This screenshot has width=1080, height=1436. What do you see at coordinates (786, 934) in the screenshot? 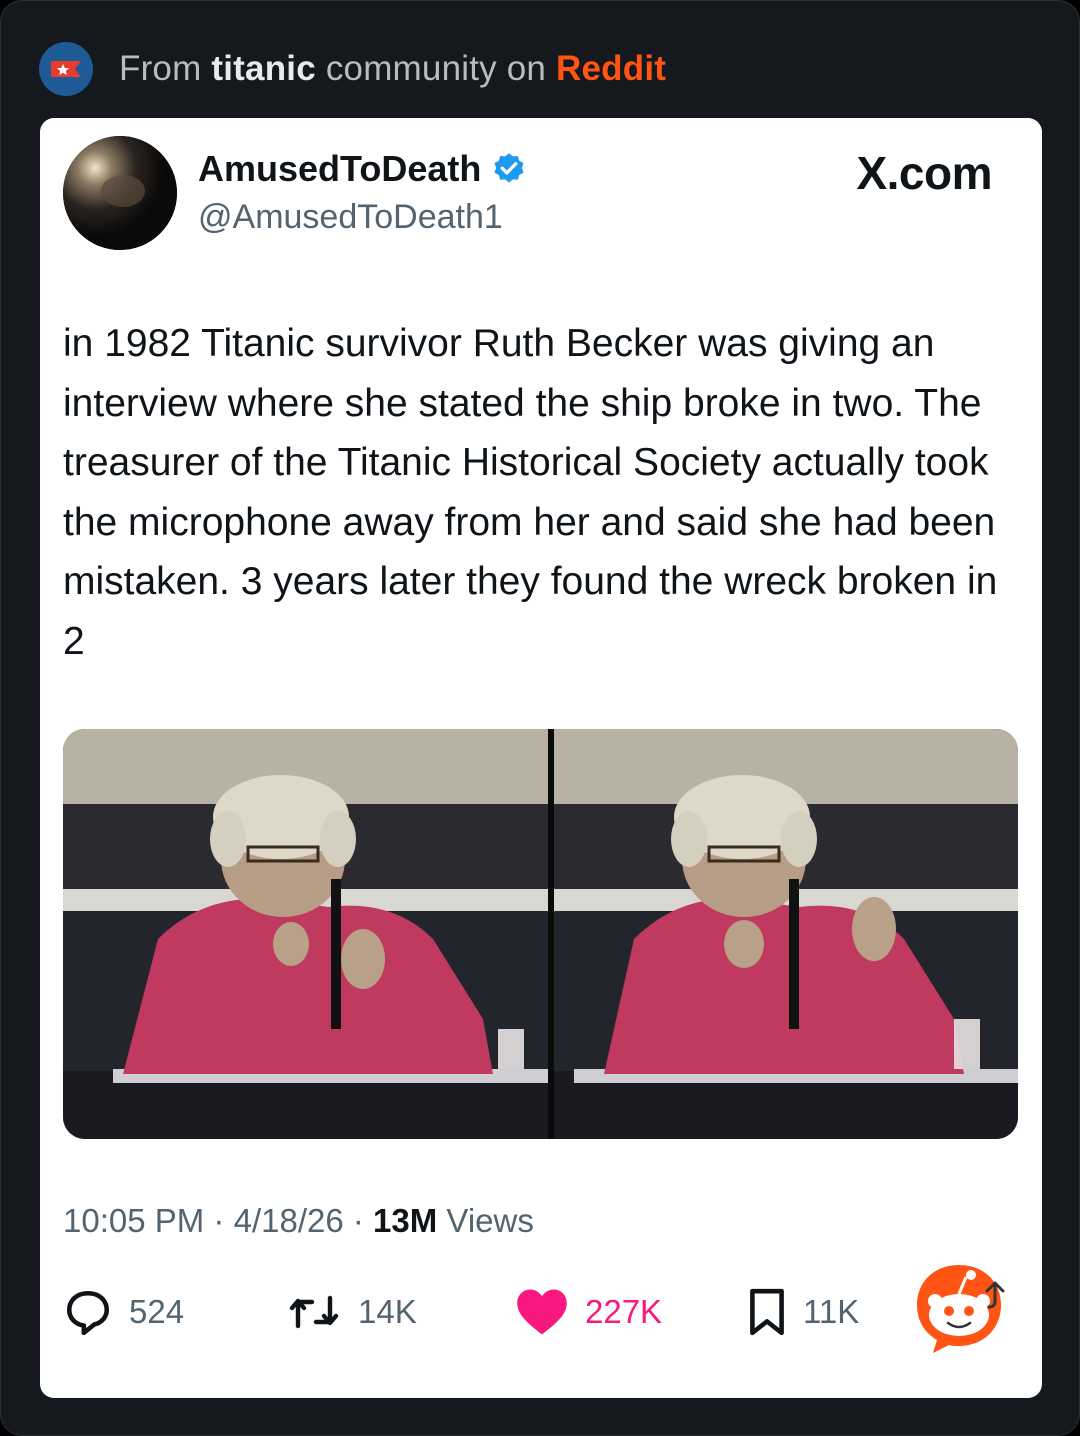
I see `media-image-right` at bounding box center [786, 934].